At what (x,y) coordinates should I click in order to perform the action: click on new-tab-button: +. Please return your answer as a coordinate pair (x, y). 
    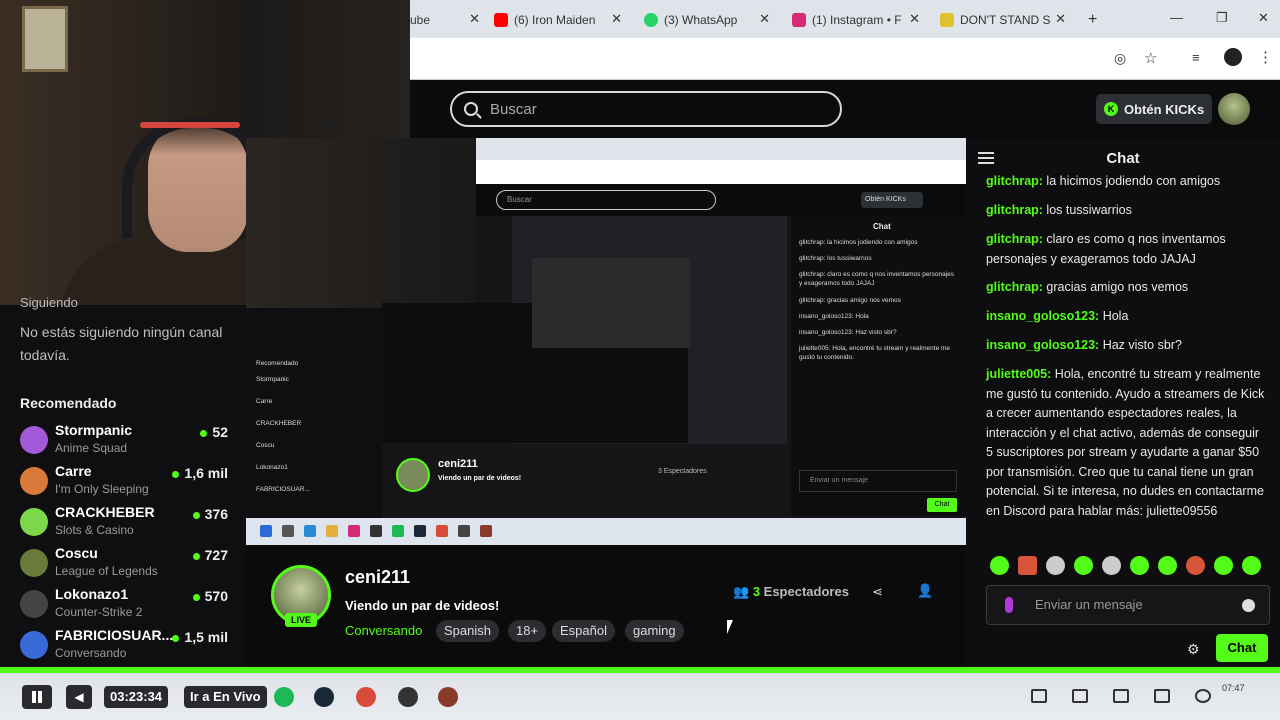
    Looking at the image, I should click on (1098, 20).